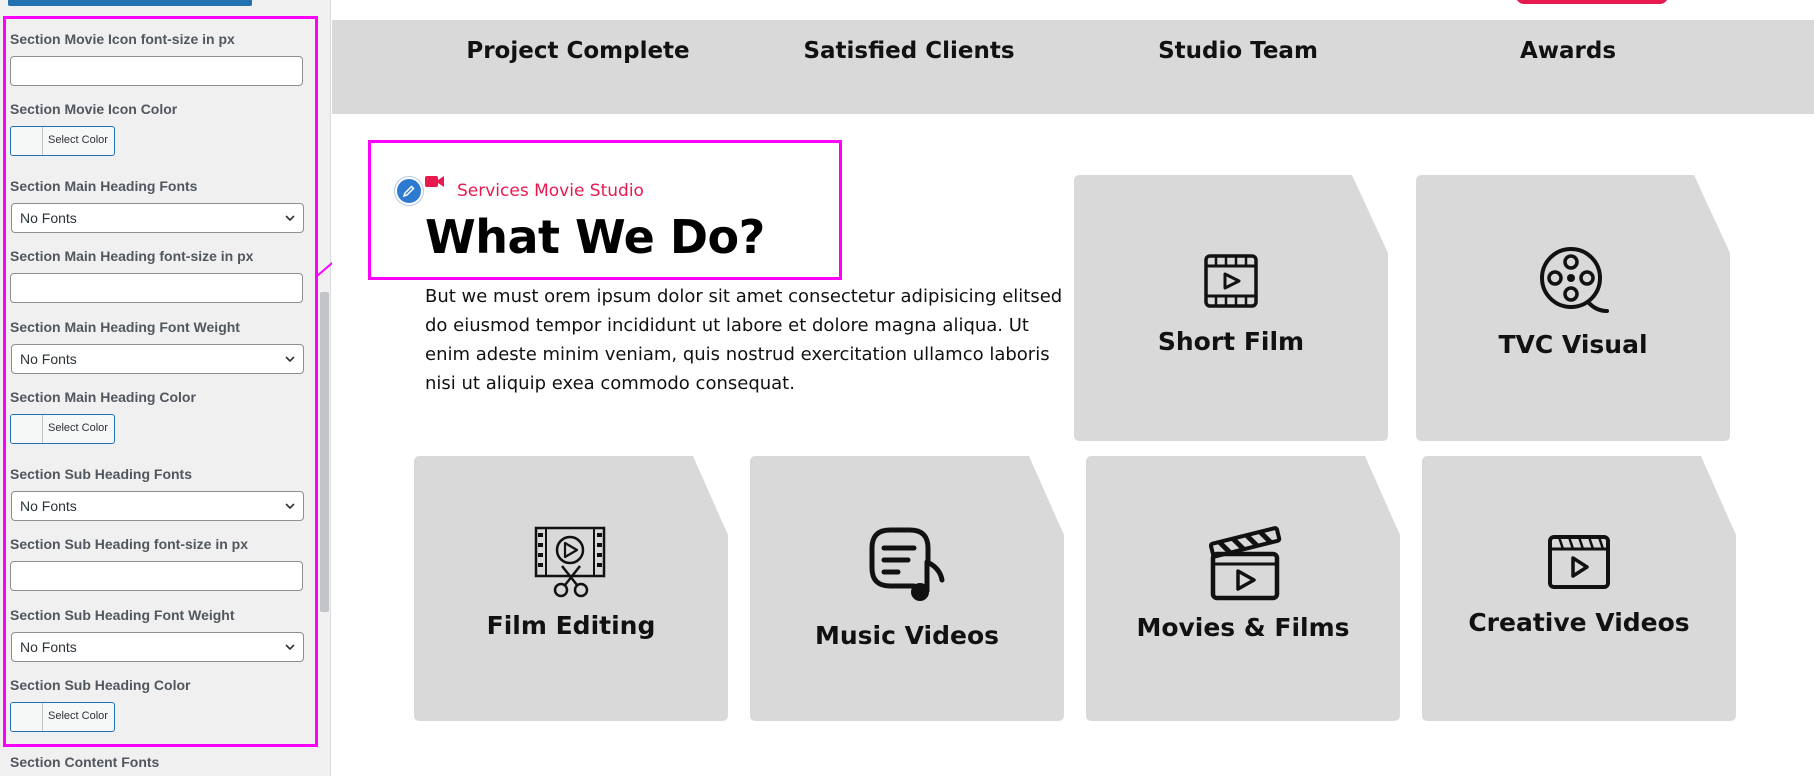  What do you see at coordinates (1231, 281) in the screenshot?
I see `film-frame-play-icon` at bounding box center [1231, 281].